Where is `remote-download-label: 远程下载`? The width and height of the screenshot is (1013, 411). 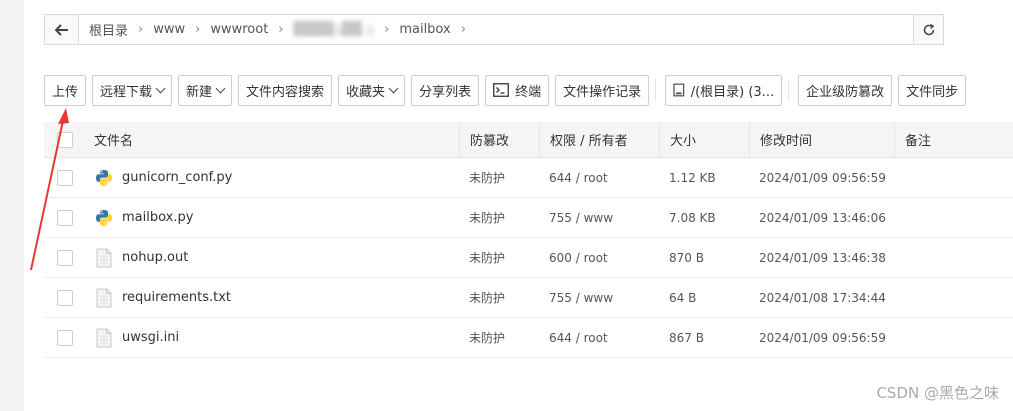 remote-download-label: 远程下载 is located at coordinates (126, 92).